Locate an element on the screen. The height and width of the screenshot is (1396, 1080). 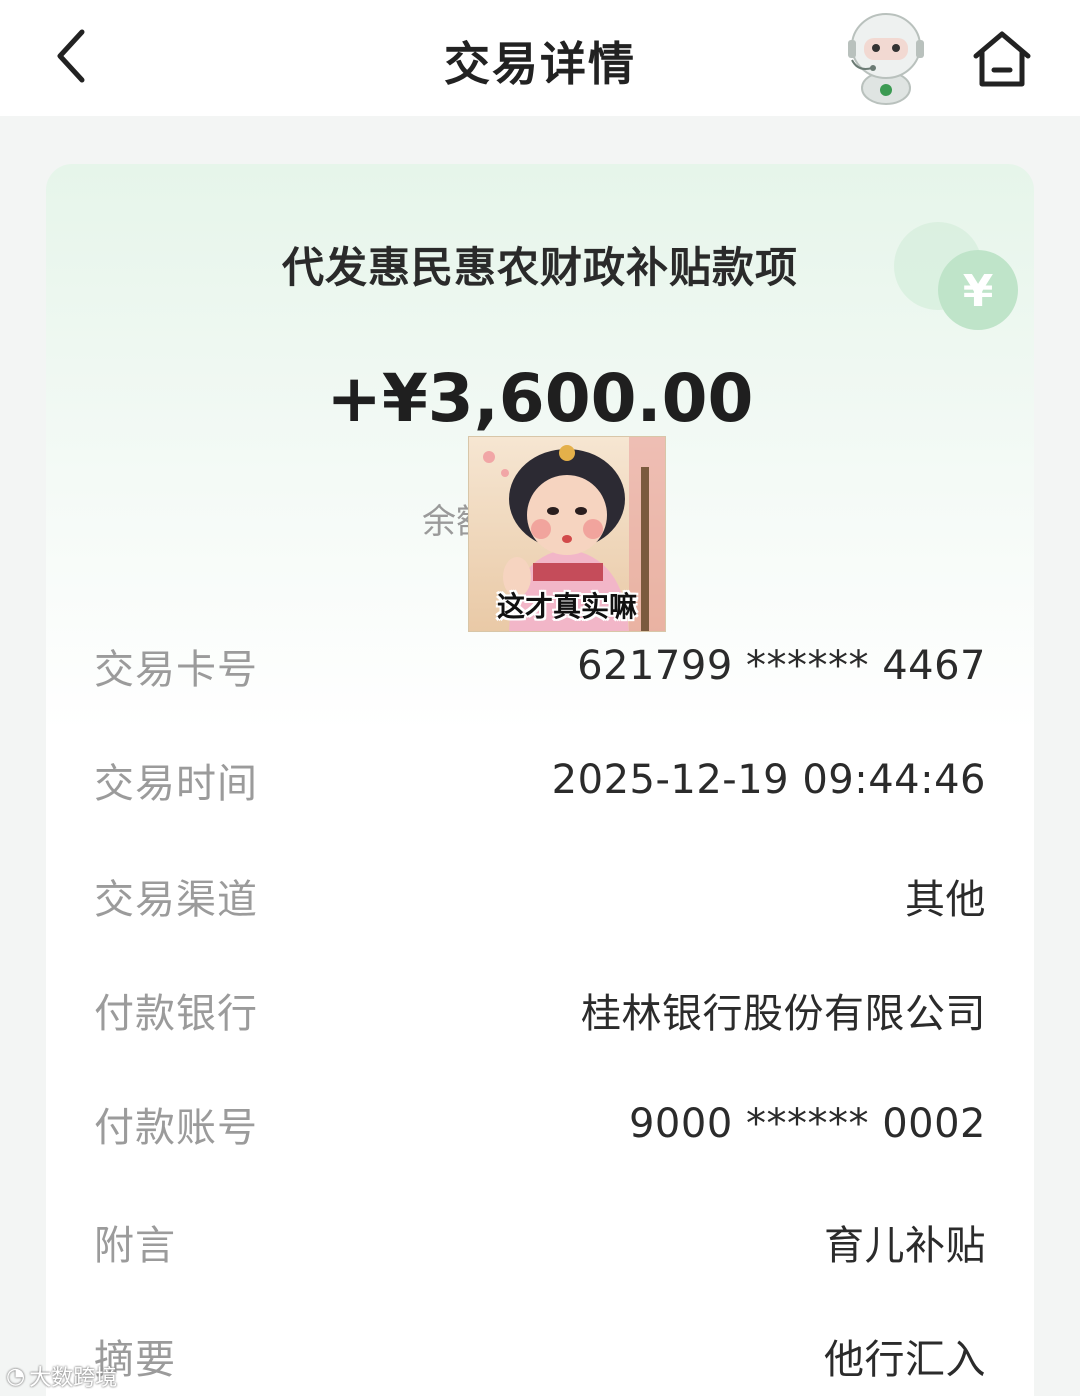
meme-sticker-image: 这才真实嘛 is located at coordinates (567, 534).